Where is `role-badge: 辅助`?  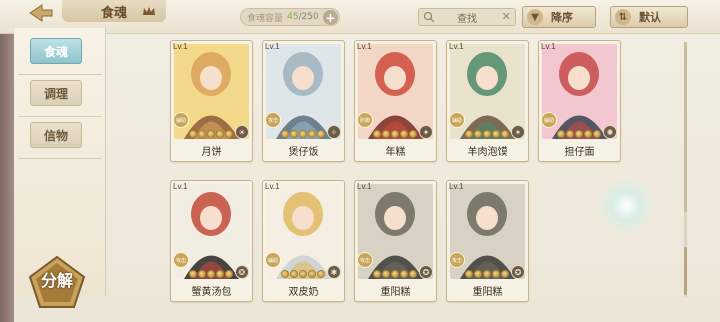 role-badge: 辅助 is located at coordinates (181, 120).